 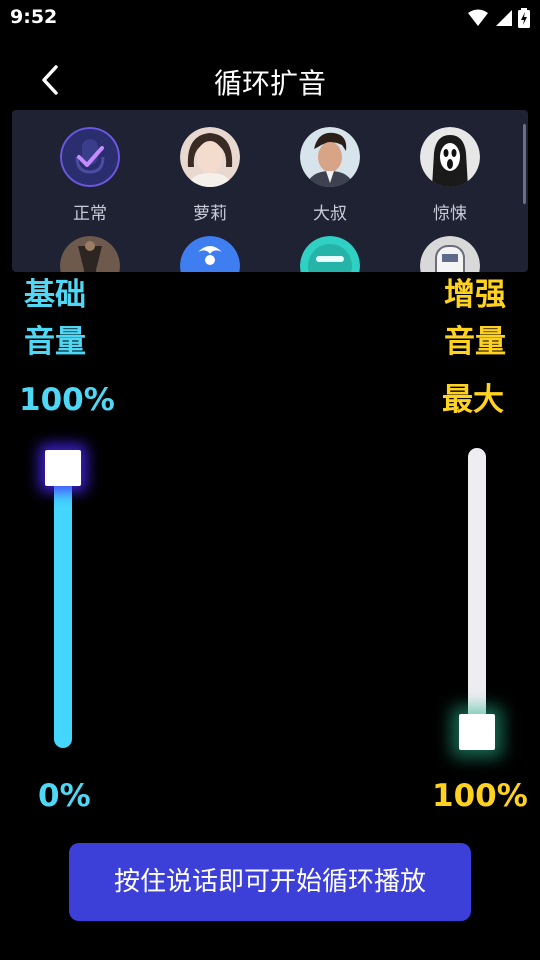 What do you see at coordinates (330, 214) in the screenshot?
I see `voice-label: 大叔` at bounding box center [330, 214].